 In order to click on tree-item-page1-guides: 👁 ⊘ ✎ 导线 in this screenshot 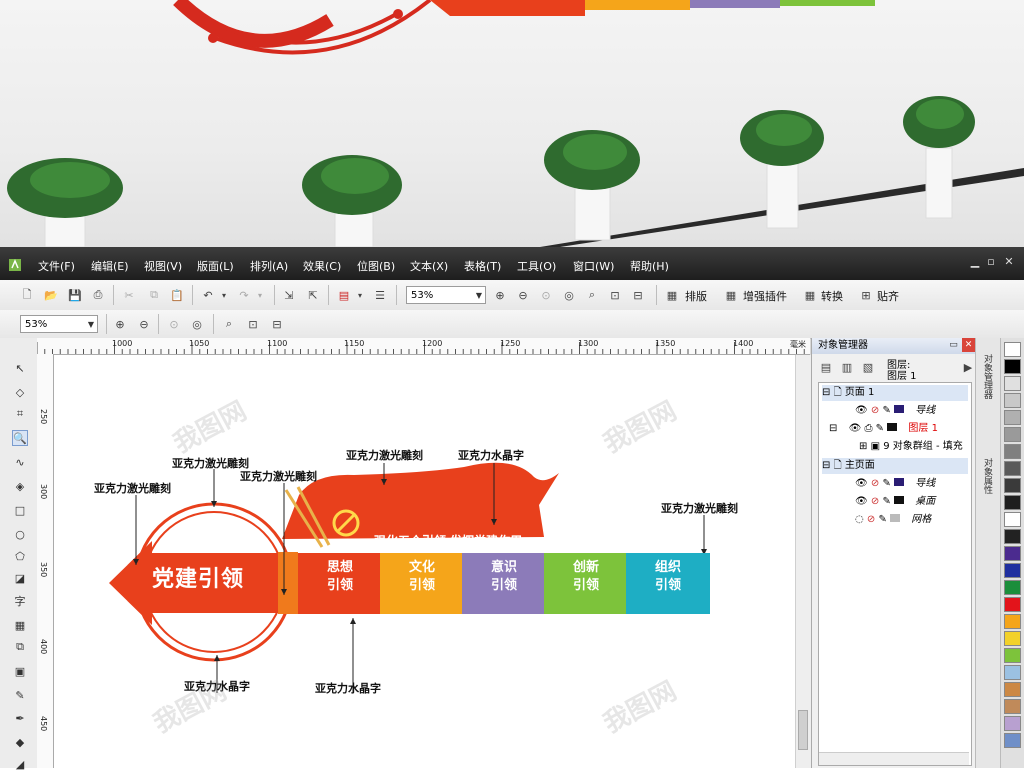, I will do `click(895, 411)`.